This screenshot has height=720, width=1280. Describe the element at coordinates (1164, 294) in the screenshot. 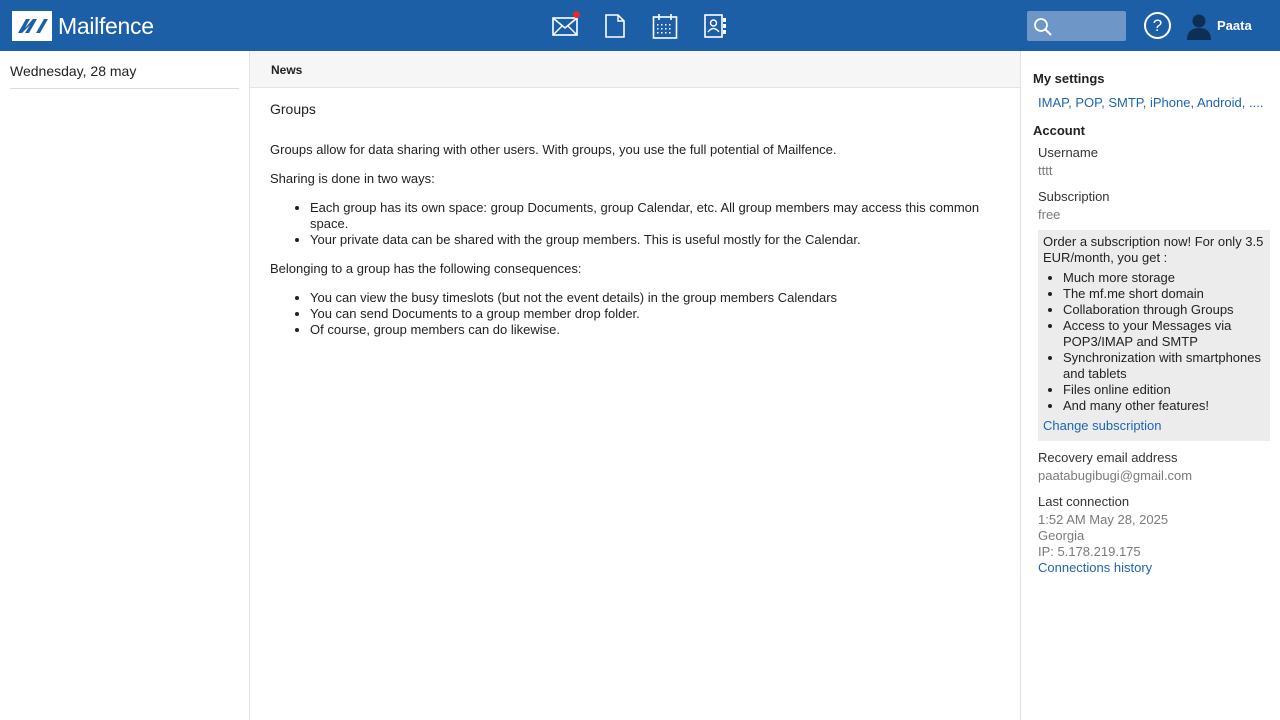

I see `list-item: The mf.me short domain` at that location.